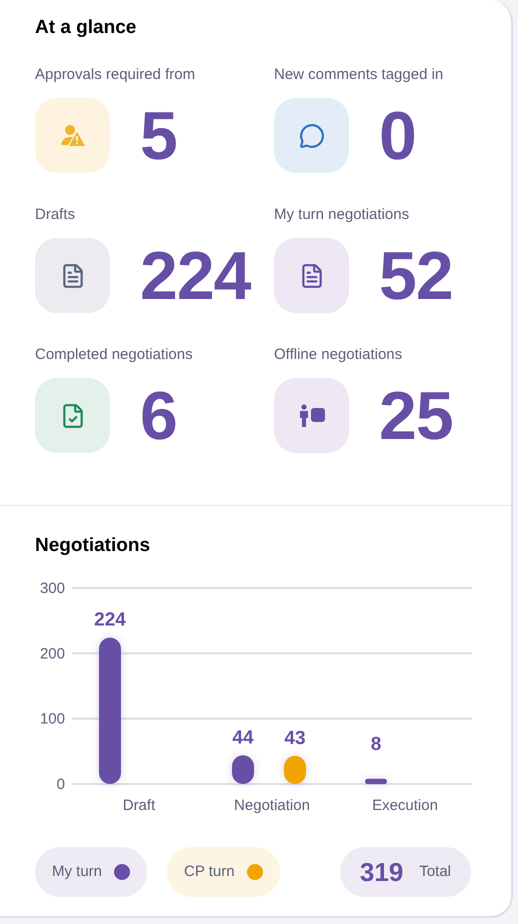 The height and width of the screenshot is (924, 518). I want to click on category-label: Draft, so click(139, 805).